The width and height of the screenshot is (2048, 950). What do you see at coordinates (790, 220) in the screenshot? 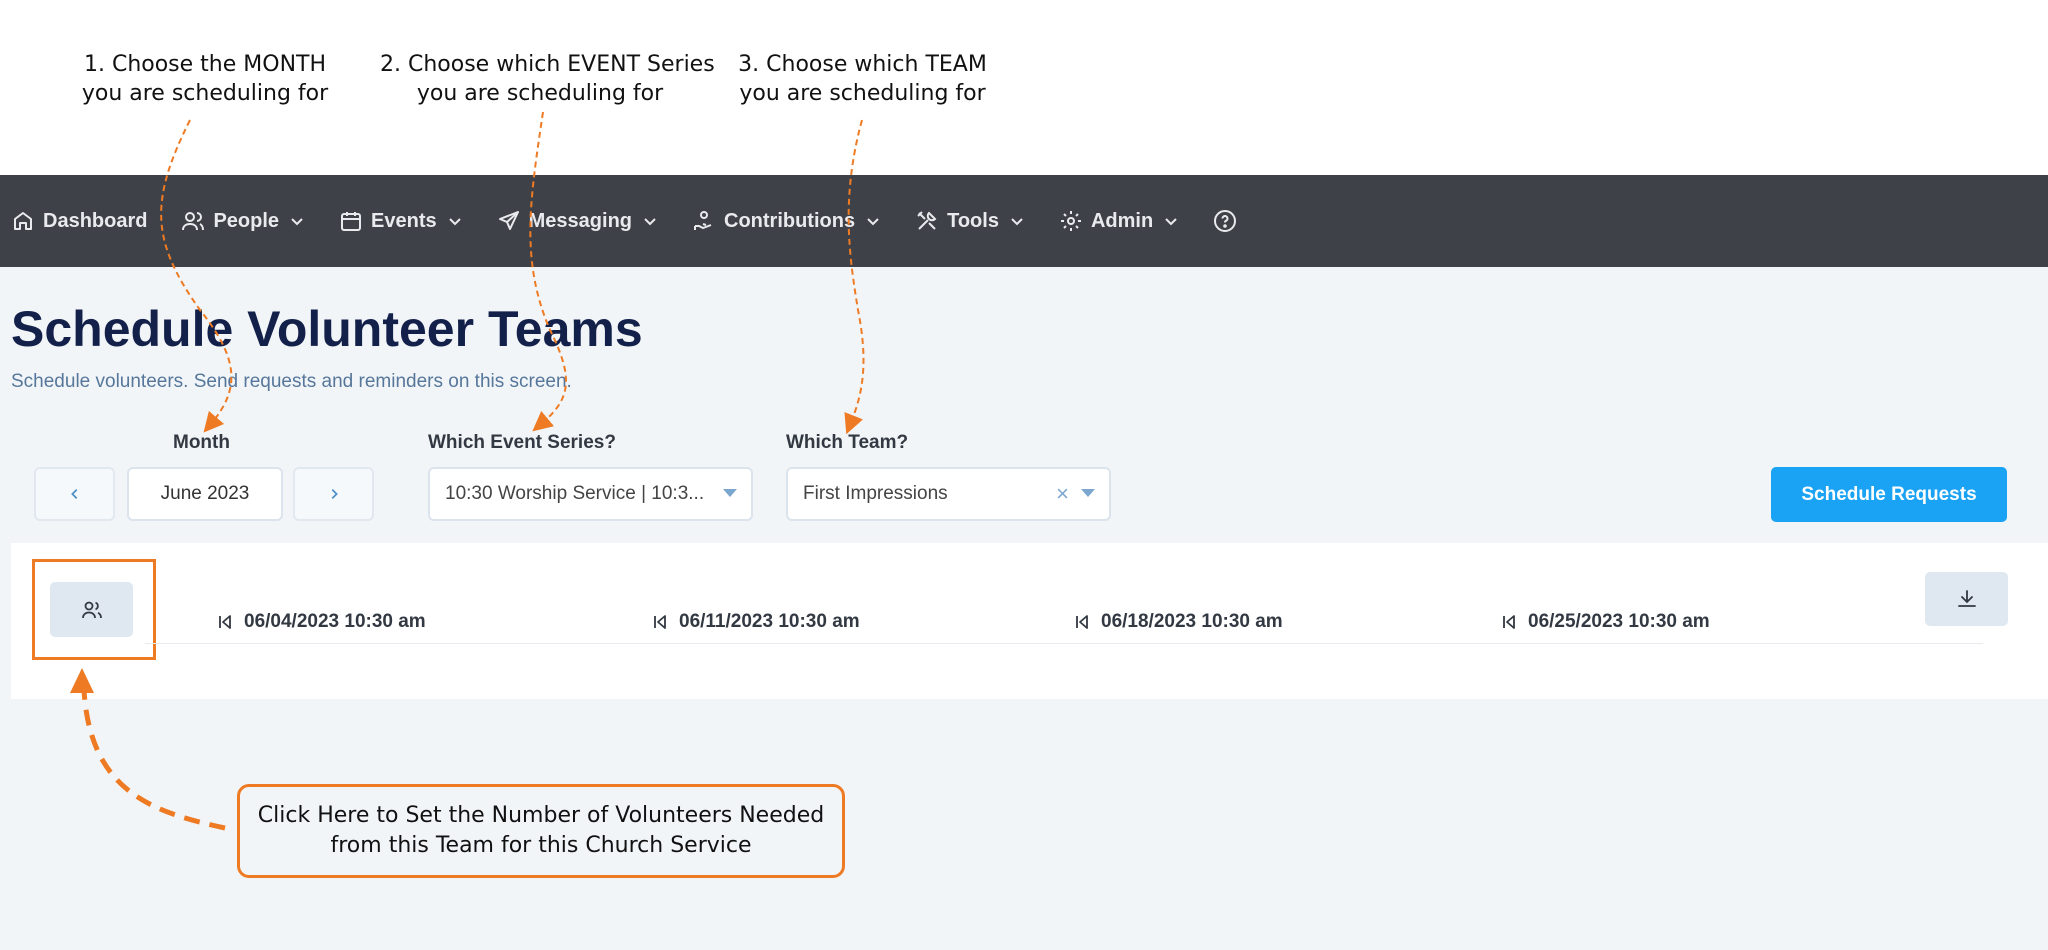
I see `nav-label: Contributions` at bounding box center [790, 220].